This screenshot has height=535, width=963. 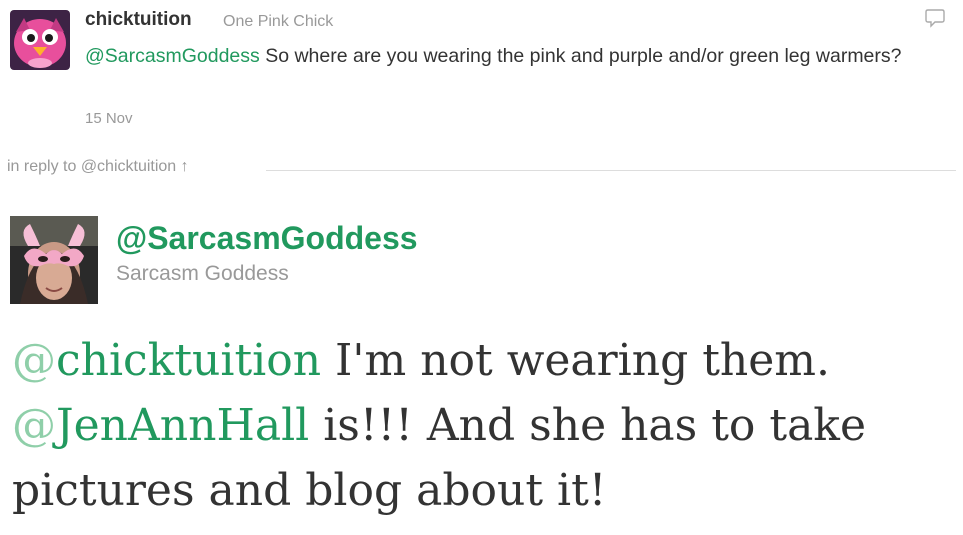 I want to click on mention-jenannhall: @JenAnnHall, so click(x=160, y=425).